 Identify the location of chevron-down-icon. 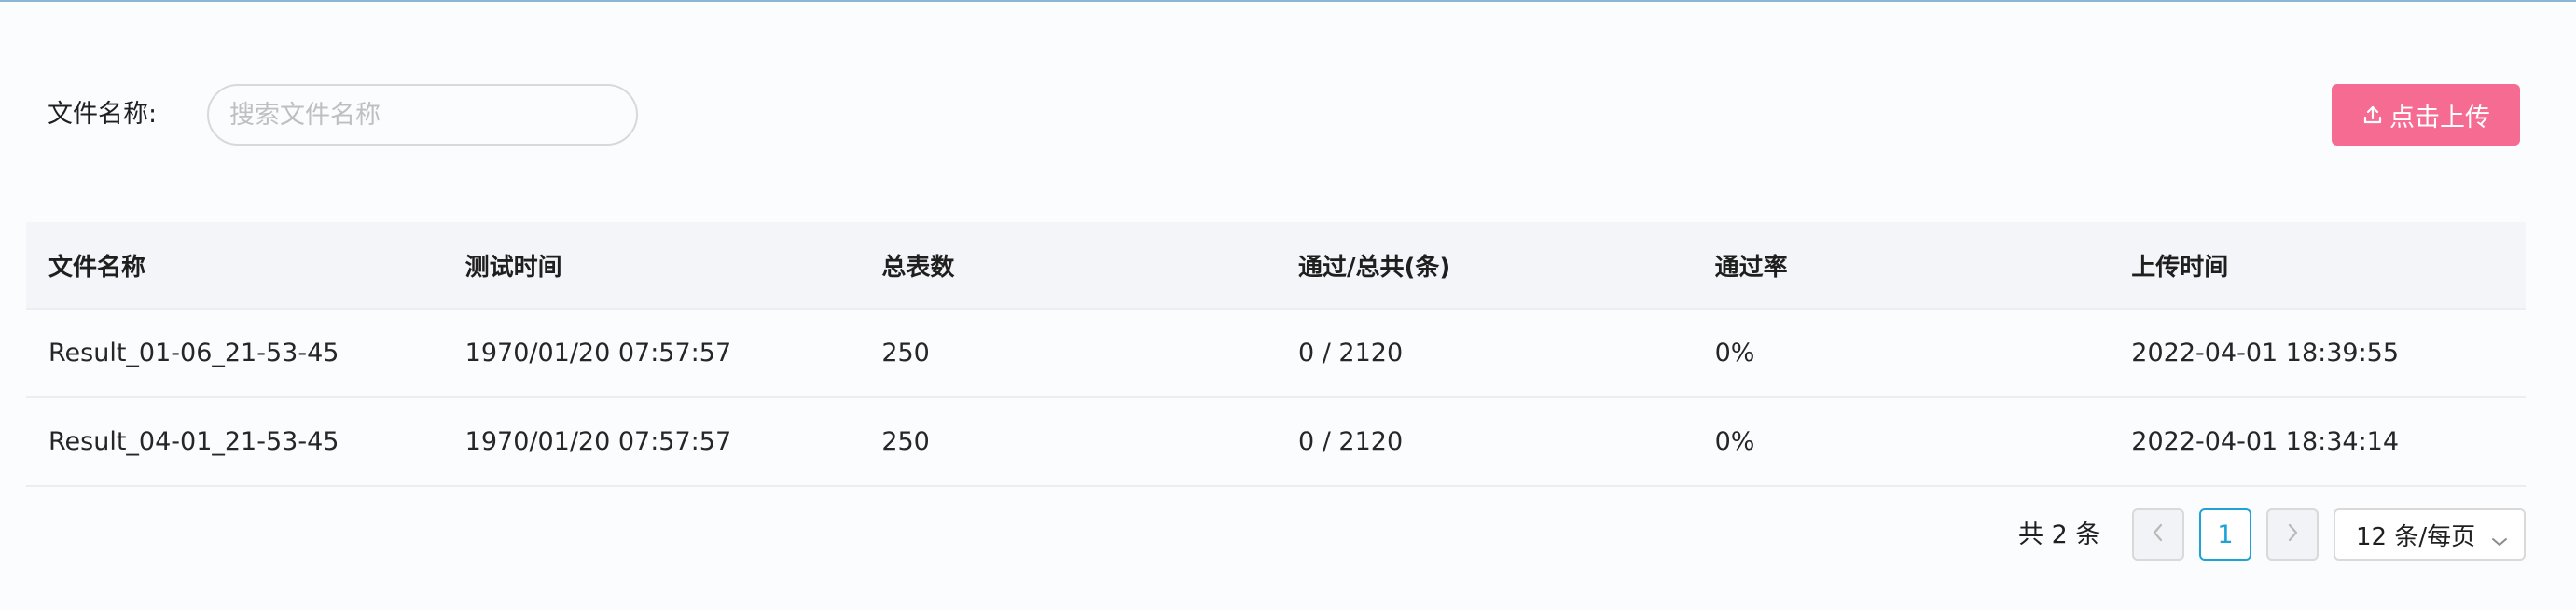
(2499, 541).